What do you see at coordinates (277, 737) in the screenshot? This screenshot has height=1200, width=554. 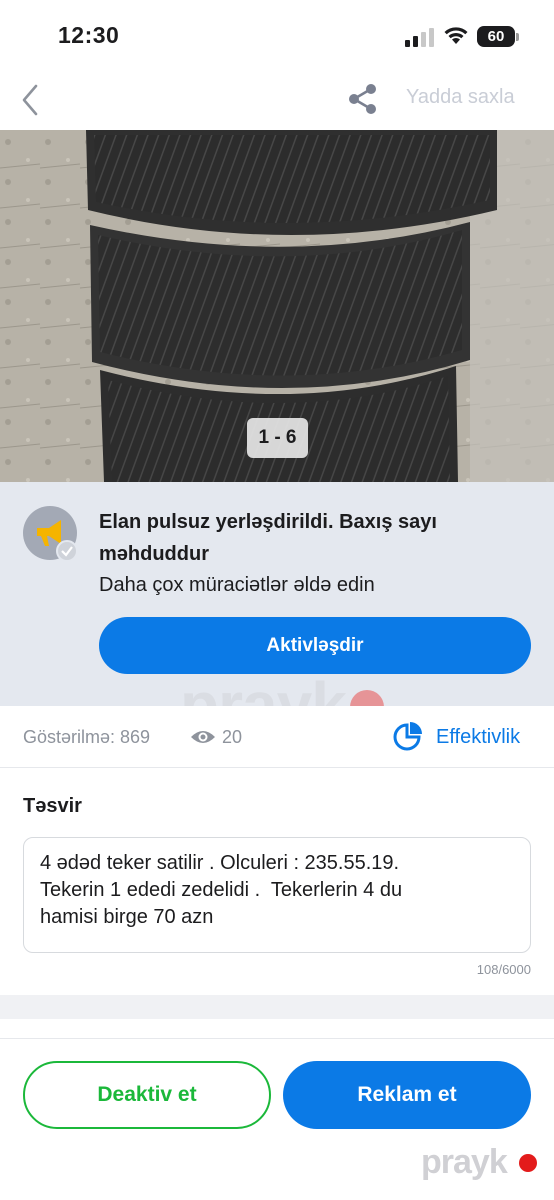 I see `stats-row: Göstərilmə: 869 20 Effektivlik` at bounding box center [277, 737].